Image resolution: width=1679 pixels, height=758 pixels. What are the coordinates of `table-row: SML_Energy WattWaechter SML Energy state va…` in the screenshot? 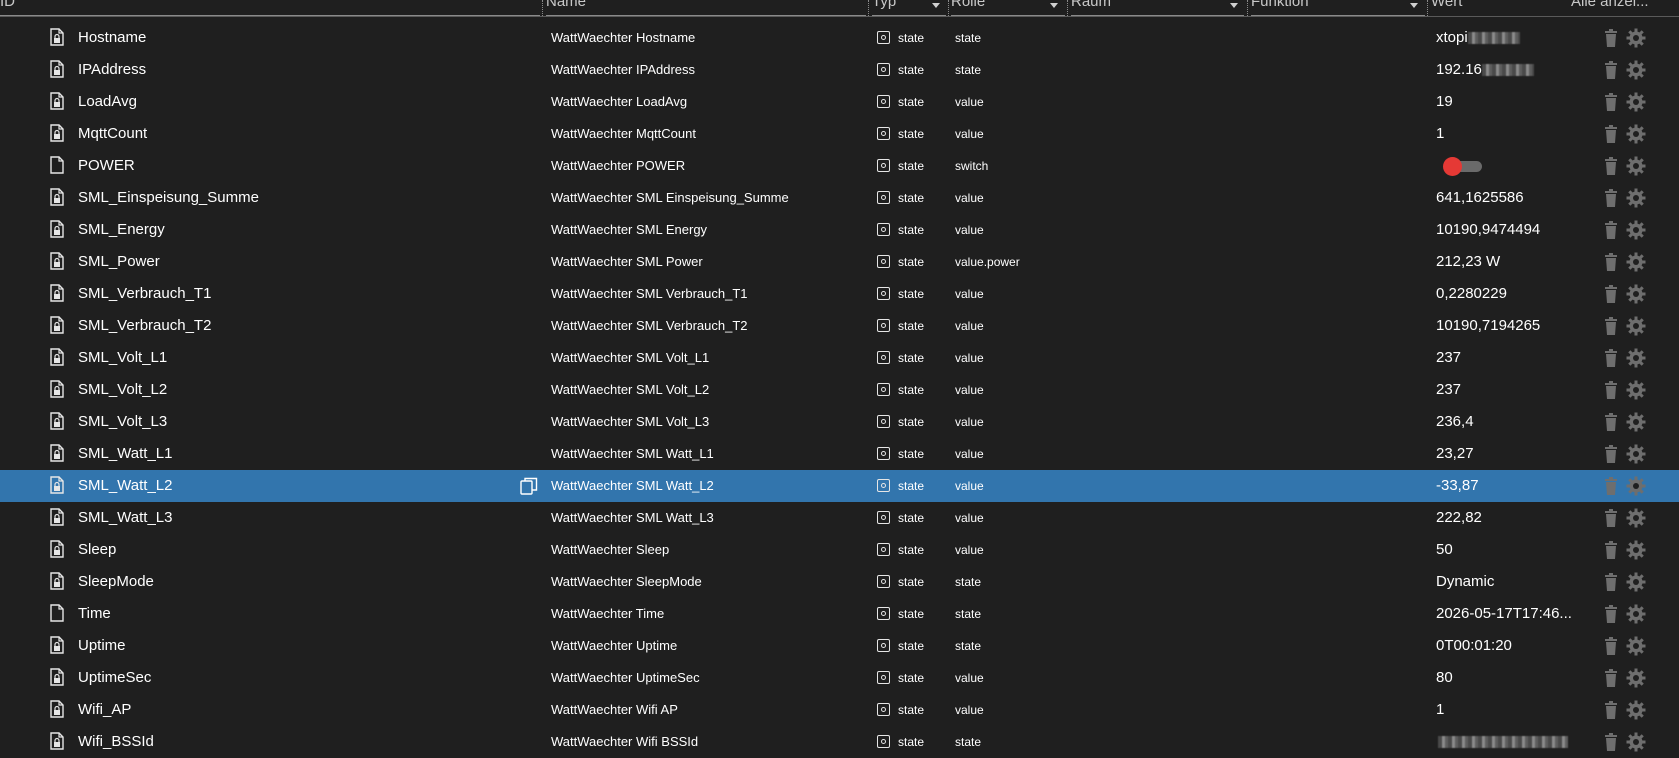 It's located at (839, 230).